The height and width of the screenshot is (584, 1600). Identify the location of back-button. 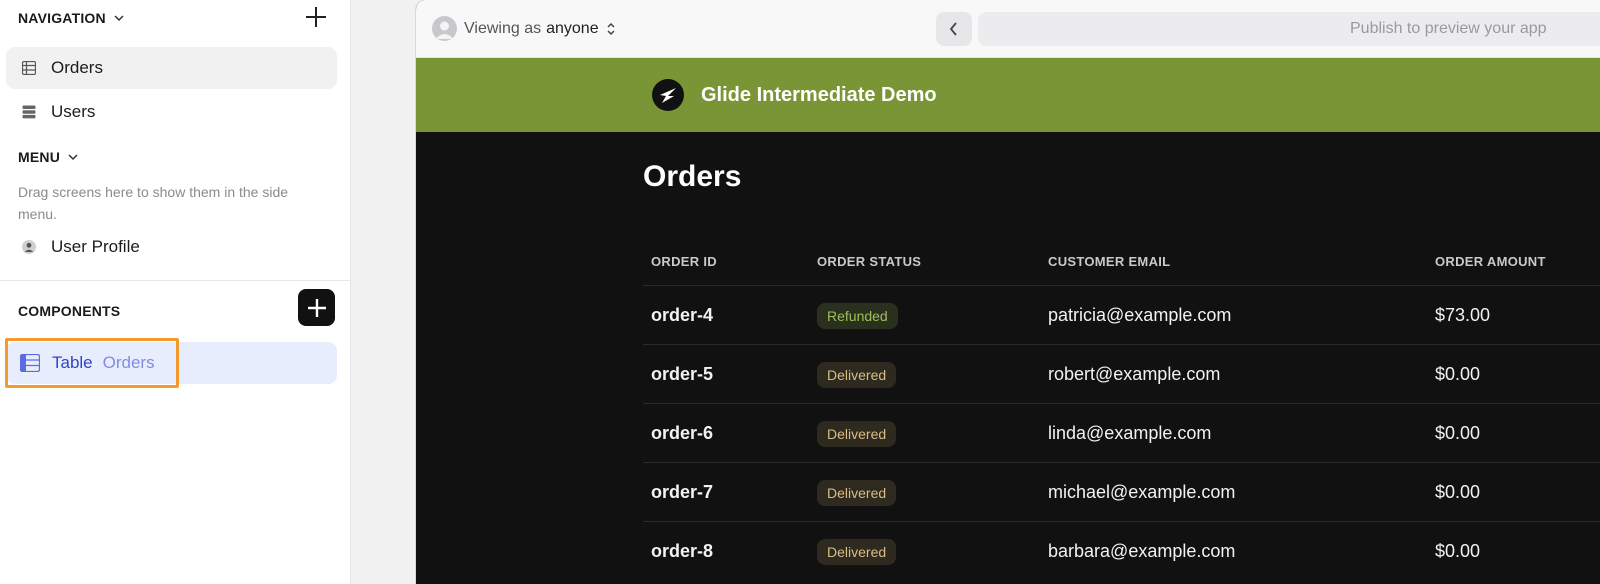
(954, 29).